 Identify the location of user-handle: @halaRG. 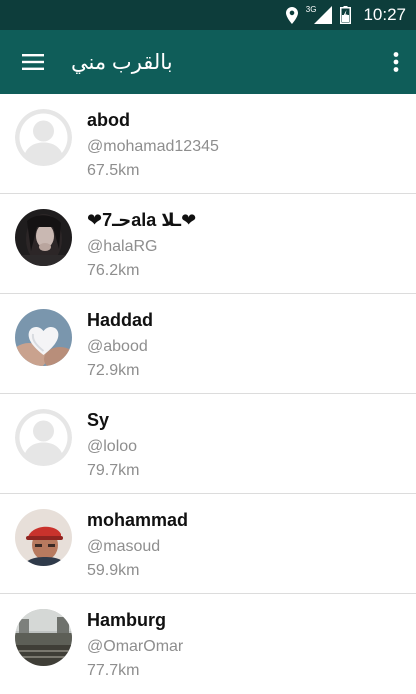
(122, 246).